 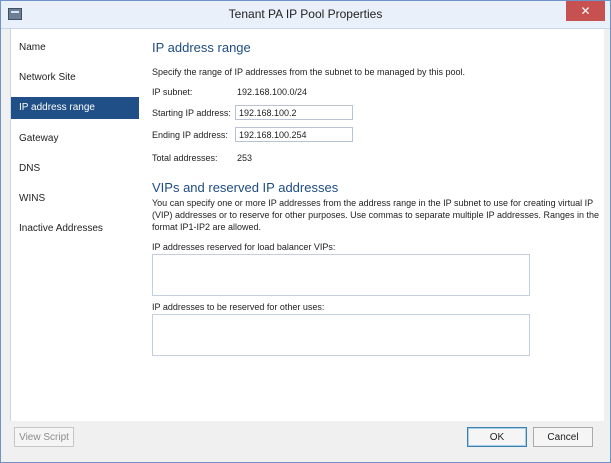 What do you see at coordinates (79, 108) in the screenshot?
I see `sidebar-item-ip-address-range: IP address range` at bounding box center [79, 108].